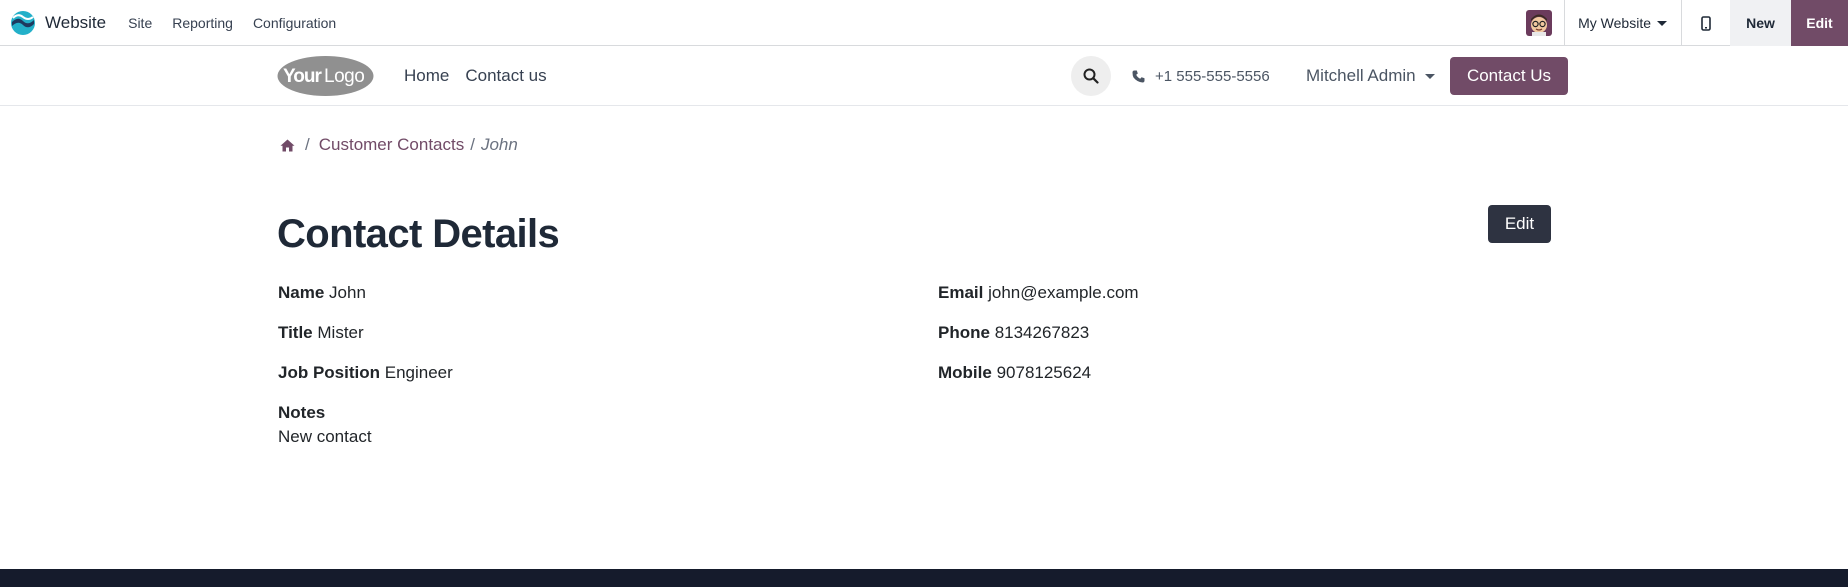  I want to click on user-avatar-button, so click(1538, 23).